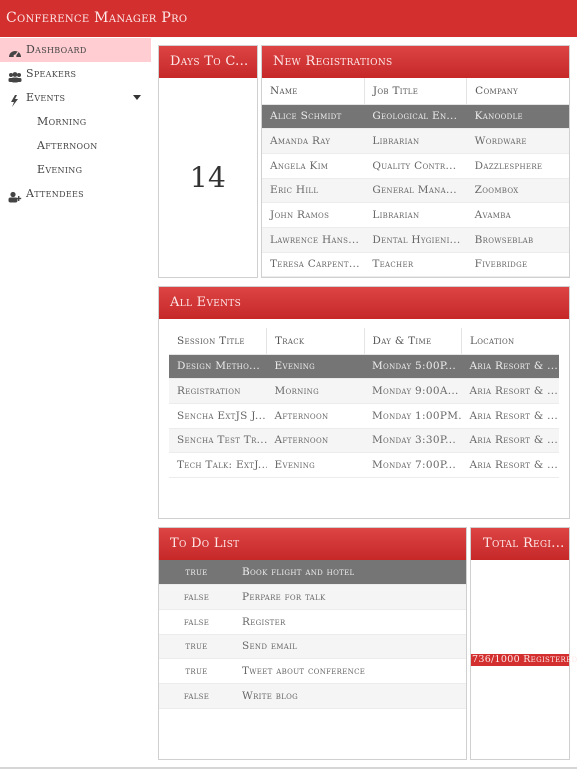  I want to click on sidebar-item-speakers: Speakers, so click(75, 74).